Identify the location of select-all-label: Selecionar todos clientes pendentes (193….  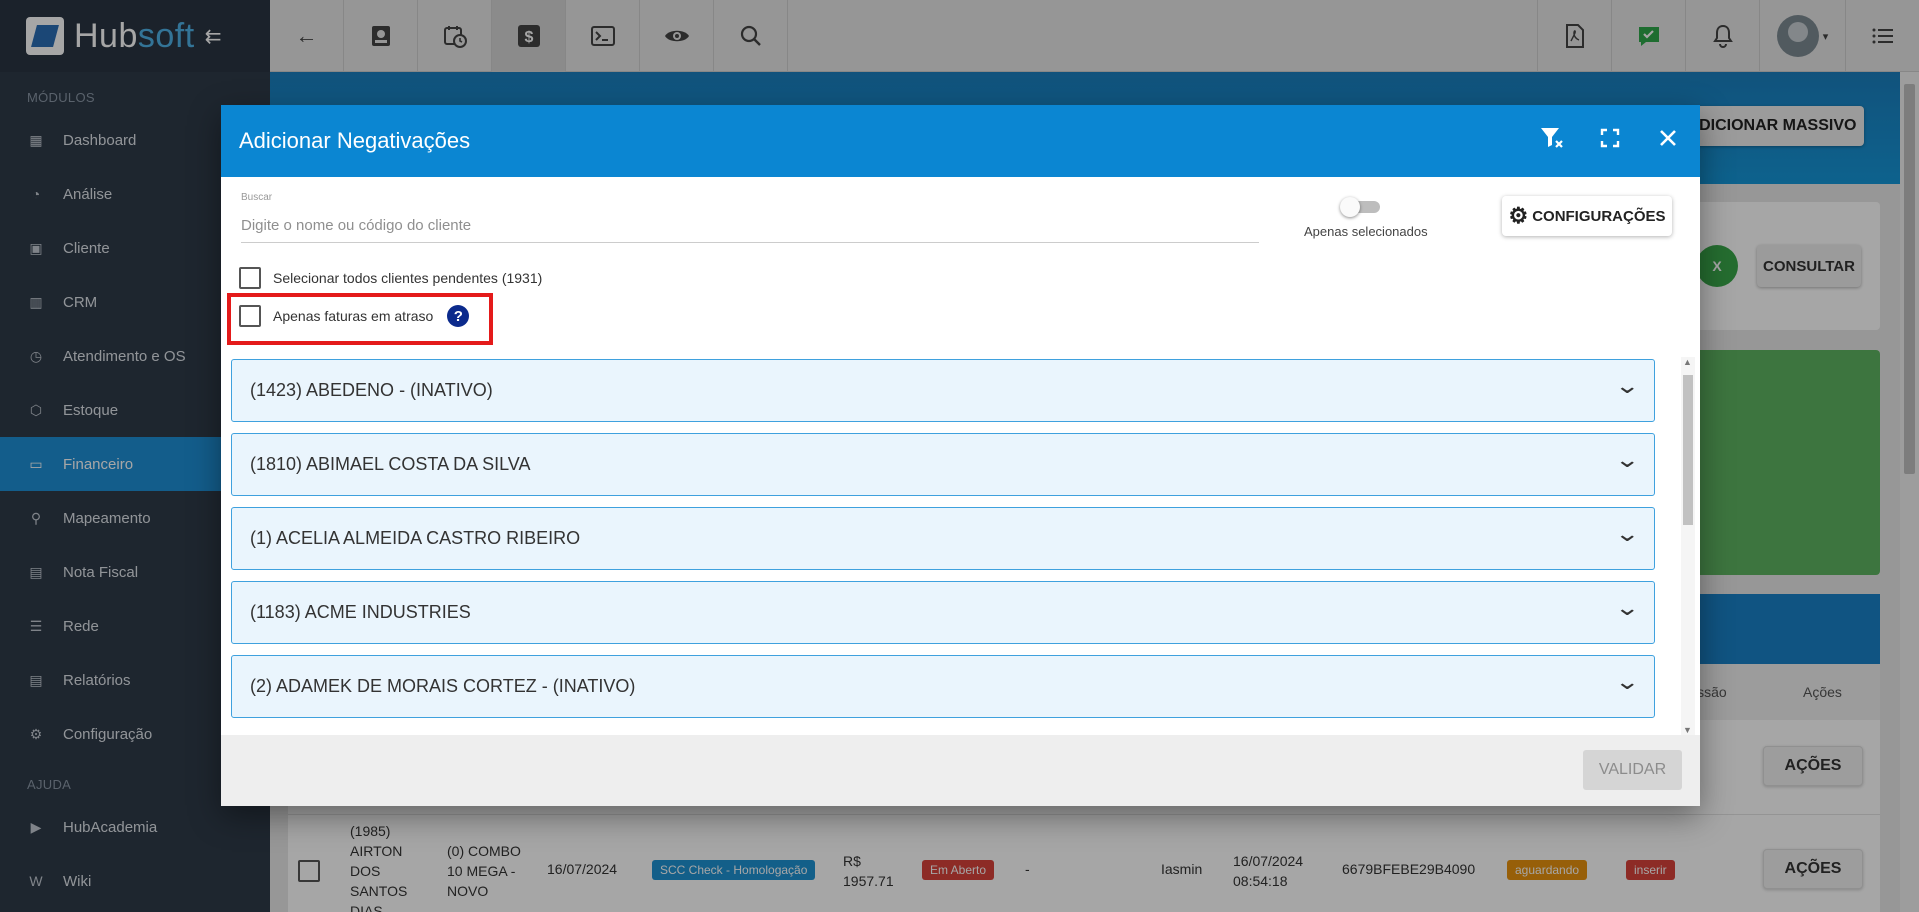
(408, 278).